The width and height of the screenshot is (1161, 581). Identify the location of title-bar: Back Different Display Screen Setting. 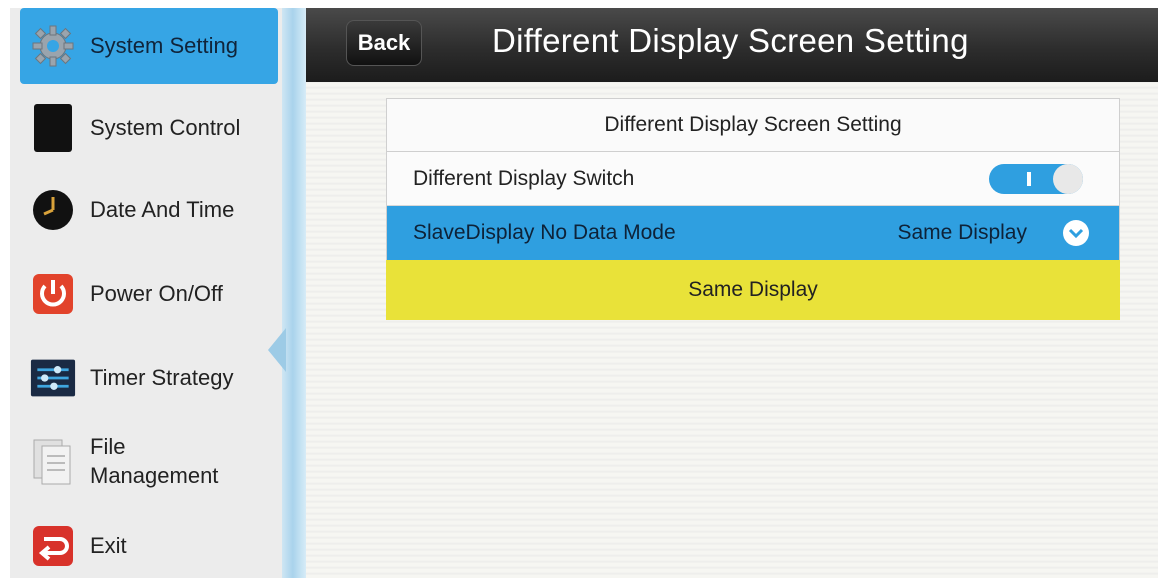
(732, 45).